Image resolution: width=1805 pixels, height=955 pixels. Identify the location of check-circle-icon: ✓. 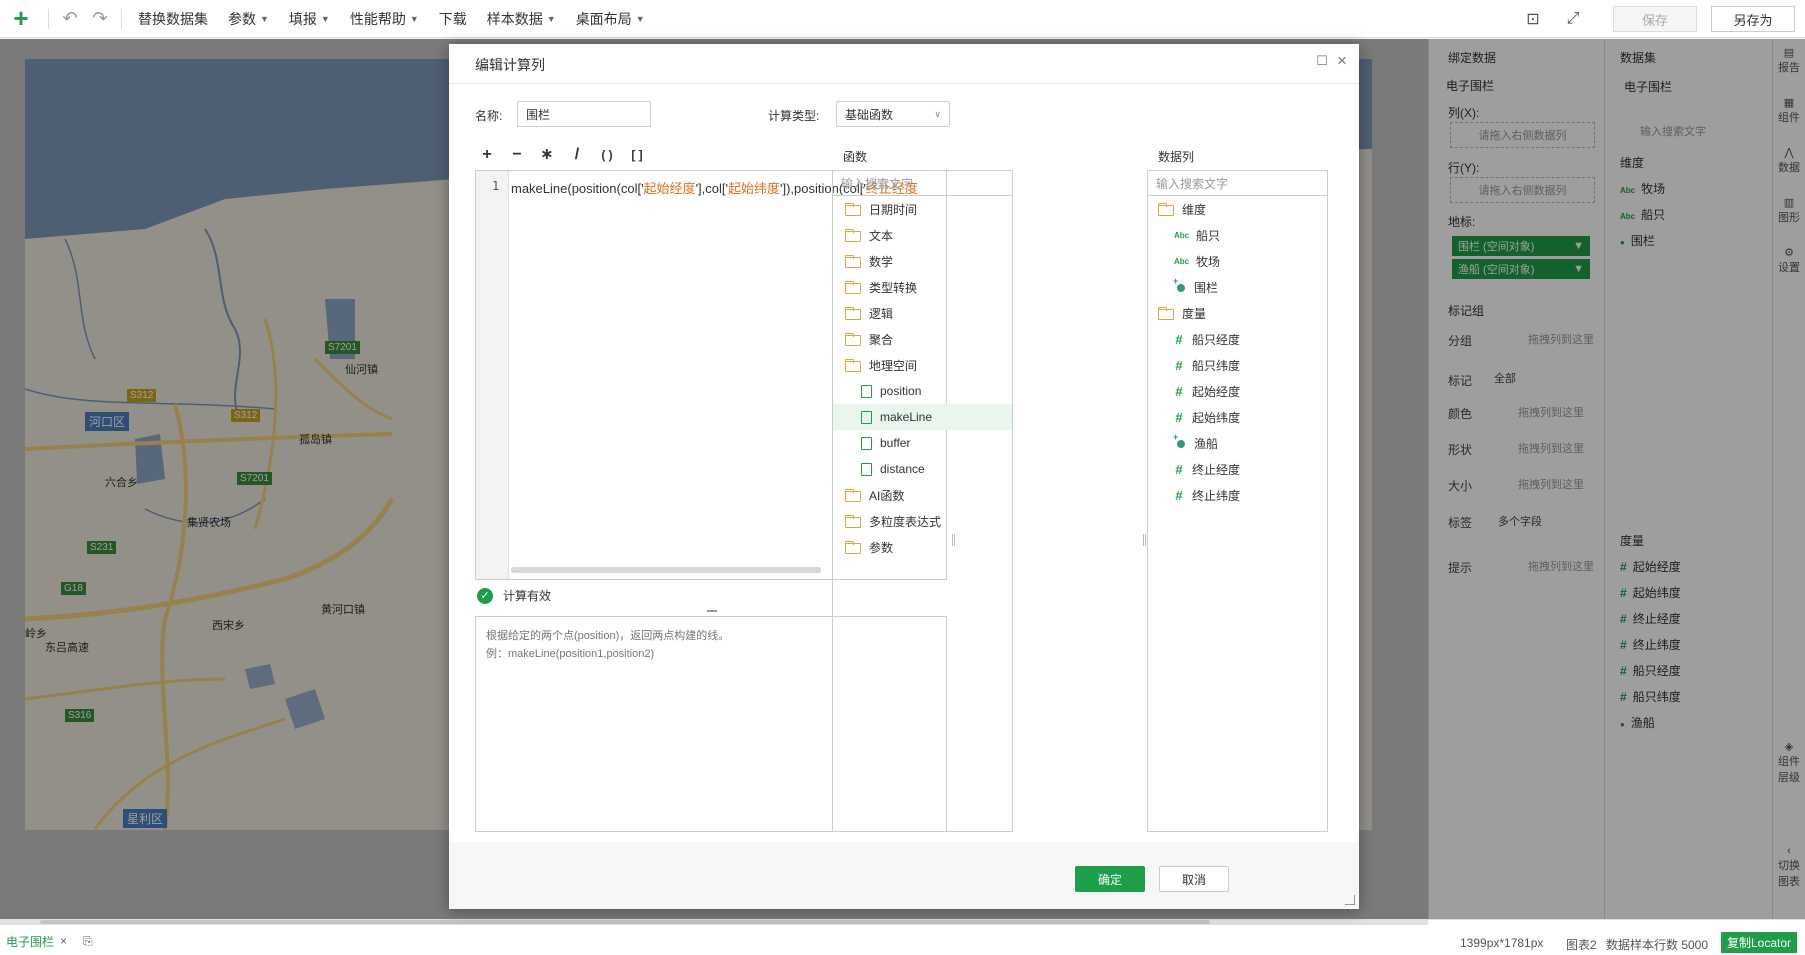
(485, 595).